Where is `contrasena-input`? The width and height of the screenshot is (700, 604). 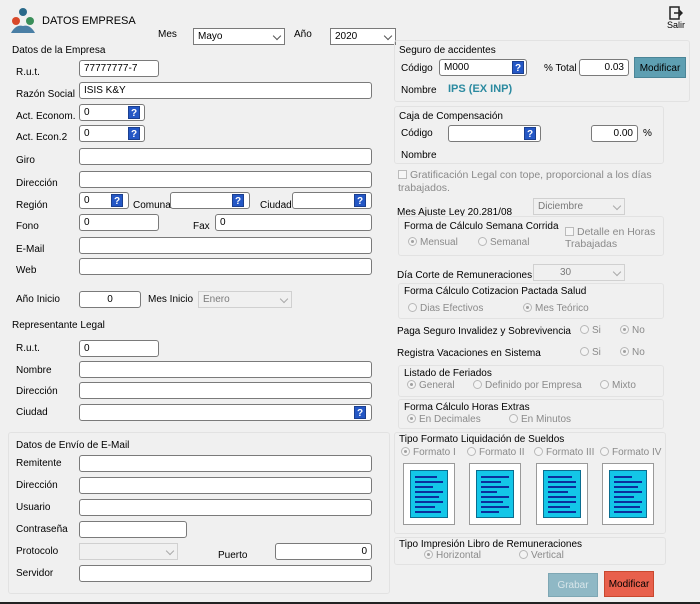
contrasena-input is located at coordinates (133, 529).